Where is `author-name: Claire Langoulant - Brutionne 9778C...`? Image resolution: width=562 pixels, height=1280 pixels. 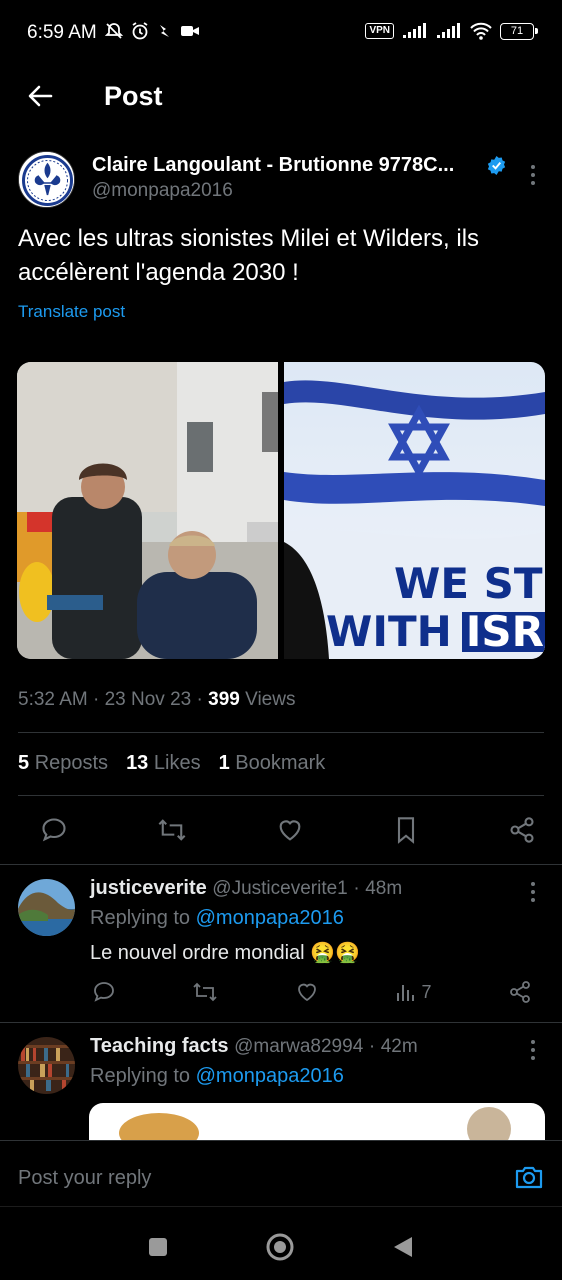 author-name: Claire Langoulant - Brutionne 9778C... is located at coordinates (273, 165).